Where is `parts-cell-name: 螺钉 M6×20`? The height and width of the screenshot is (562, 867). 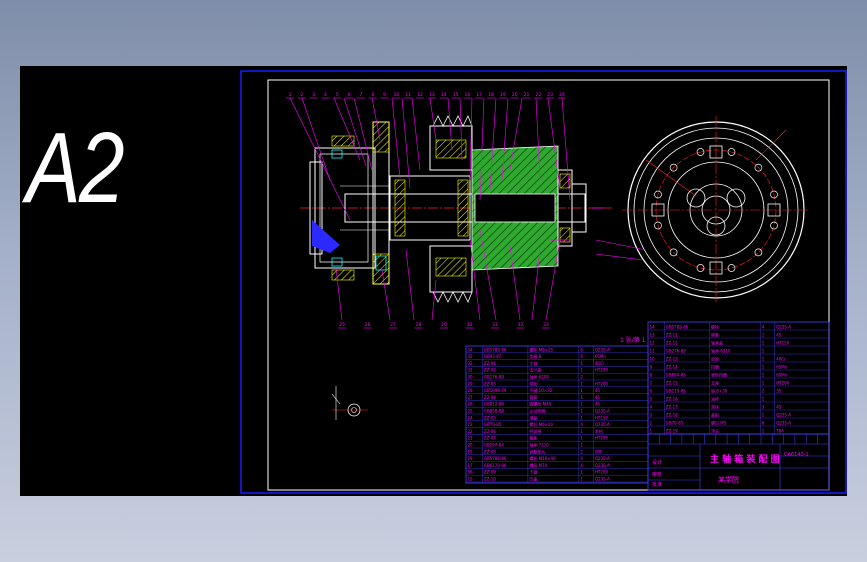
parts-cell-name: 螺钉 M6×20 is located at coordinates (541, 424).